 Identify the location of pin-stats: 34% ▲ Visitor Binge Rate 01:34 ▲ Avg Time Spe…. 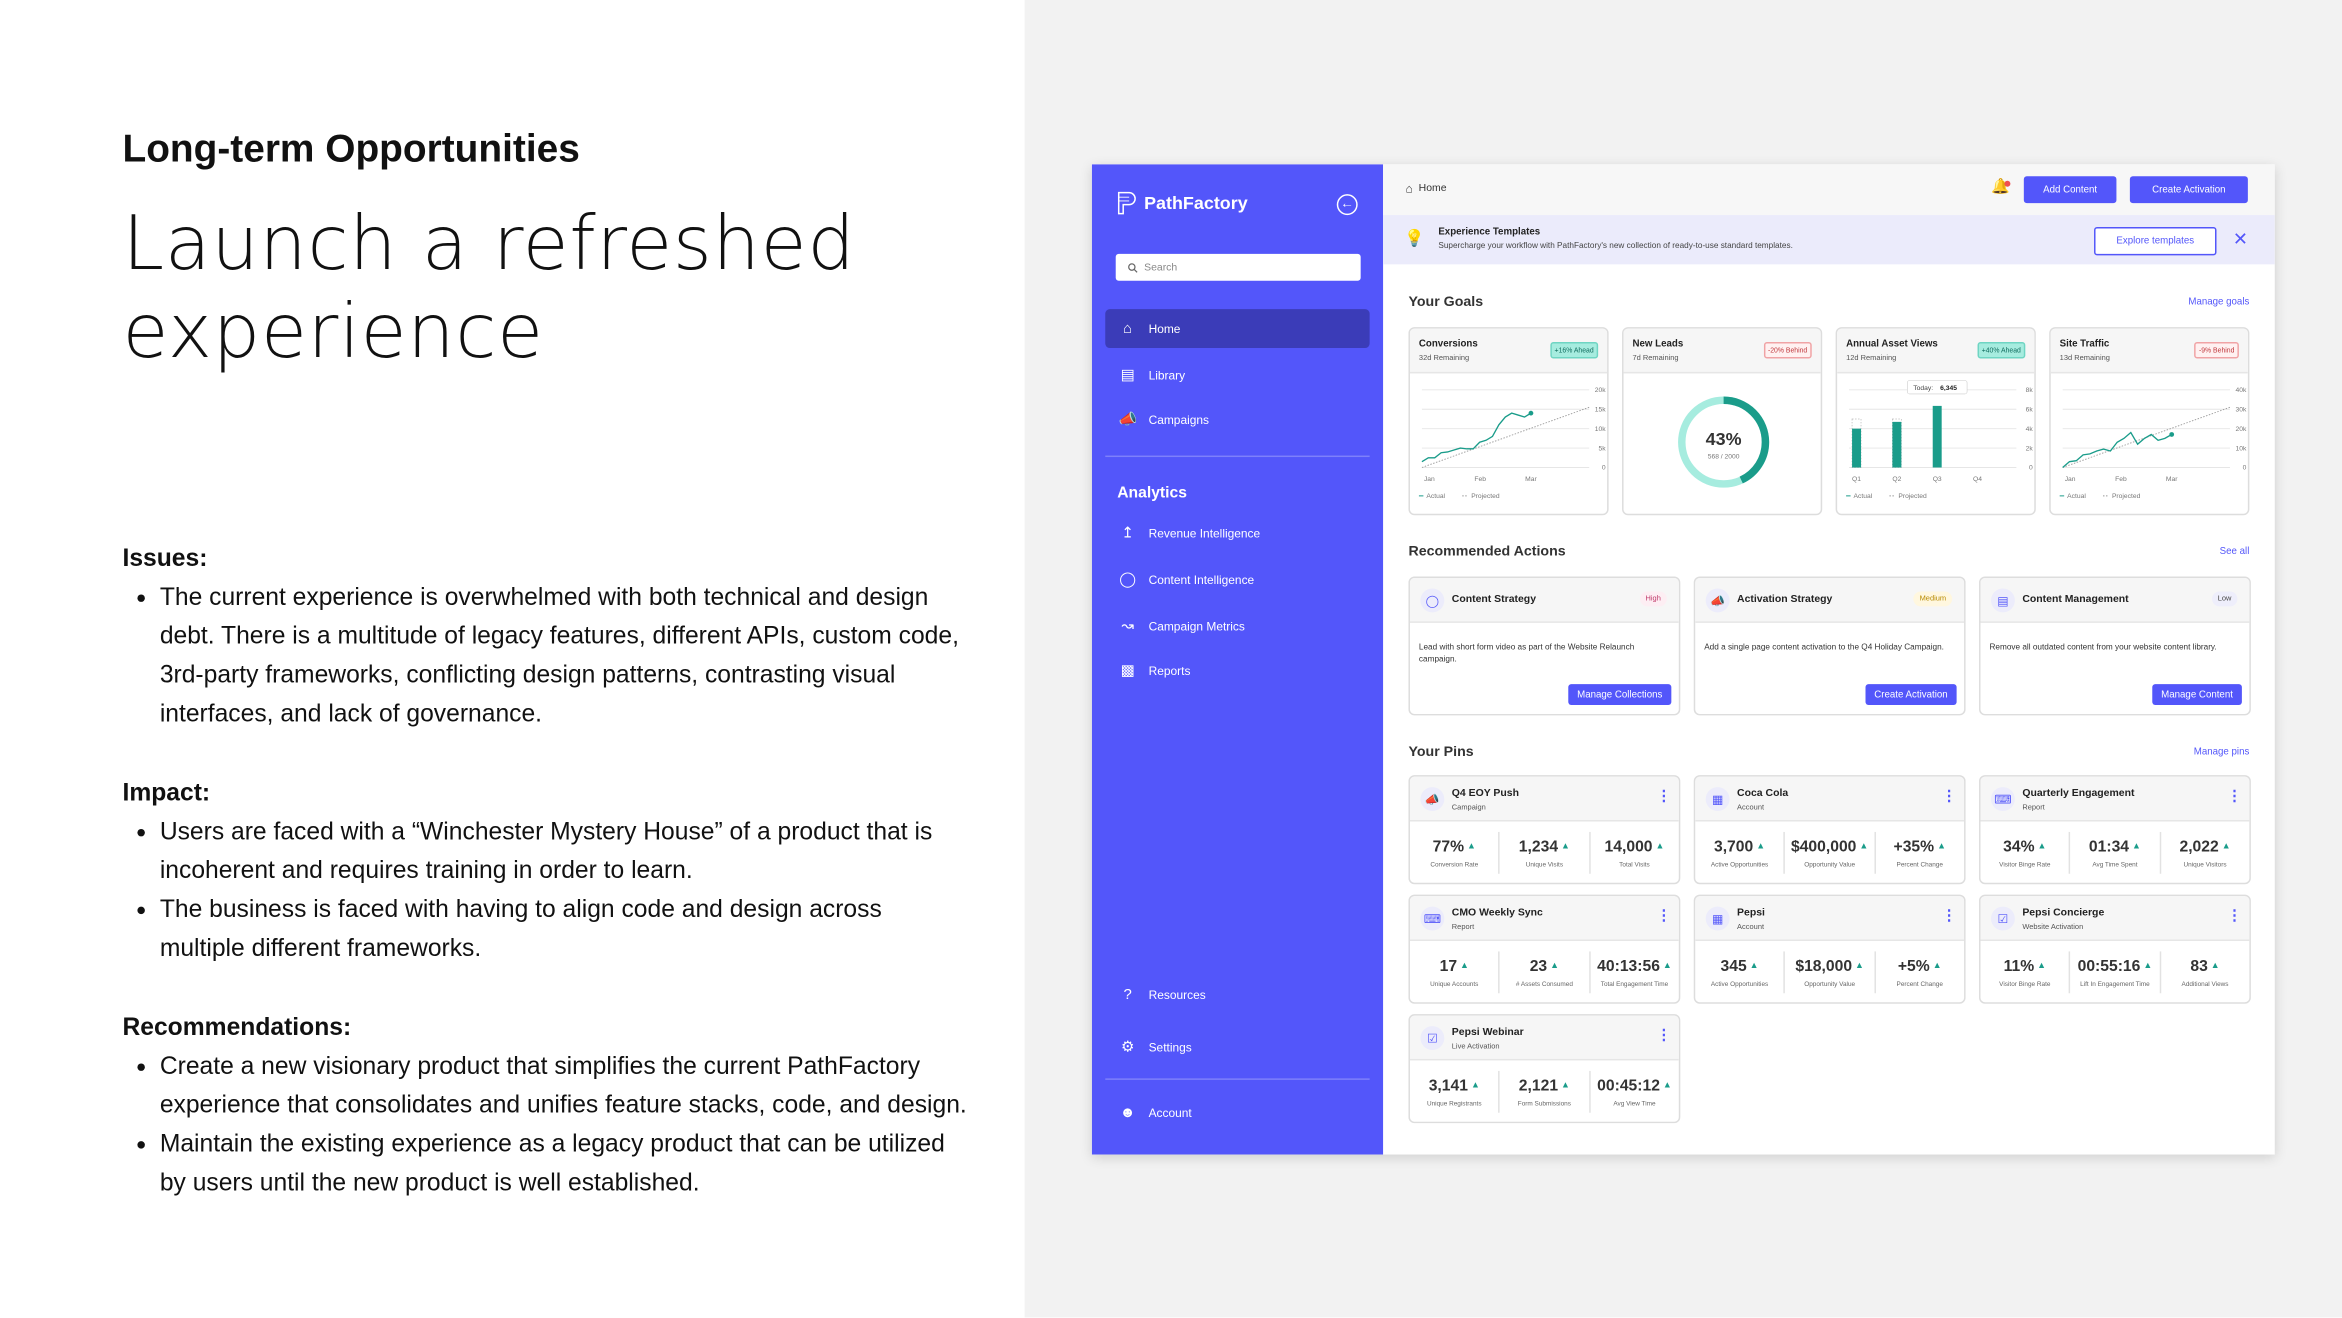
(2115, 851).